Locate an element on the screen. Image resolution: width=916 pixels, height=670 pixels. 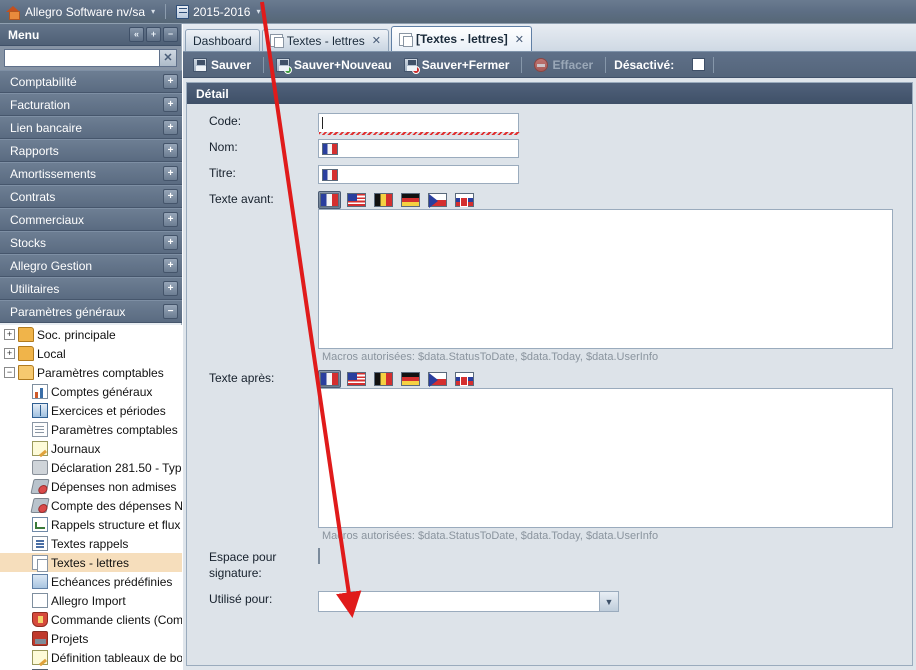
flag-de-tab-apres is located at coordinates (410, 379).